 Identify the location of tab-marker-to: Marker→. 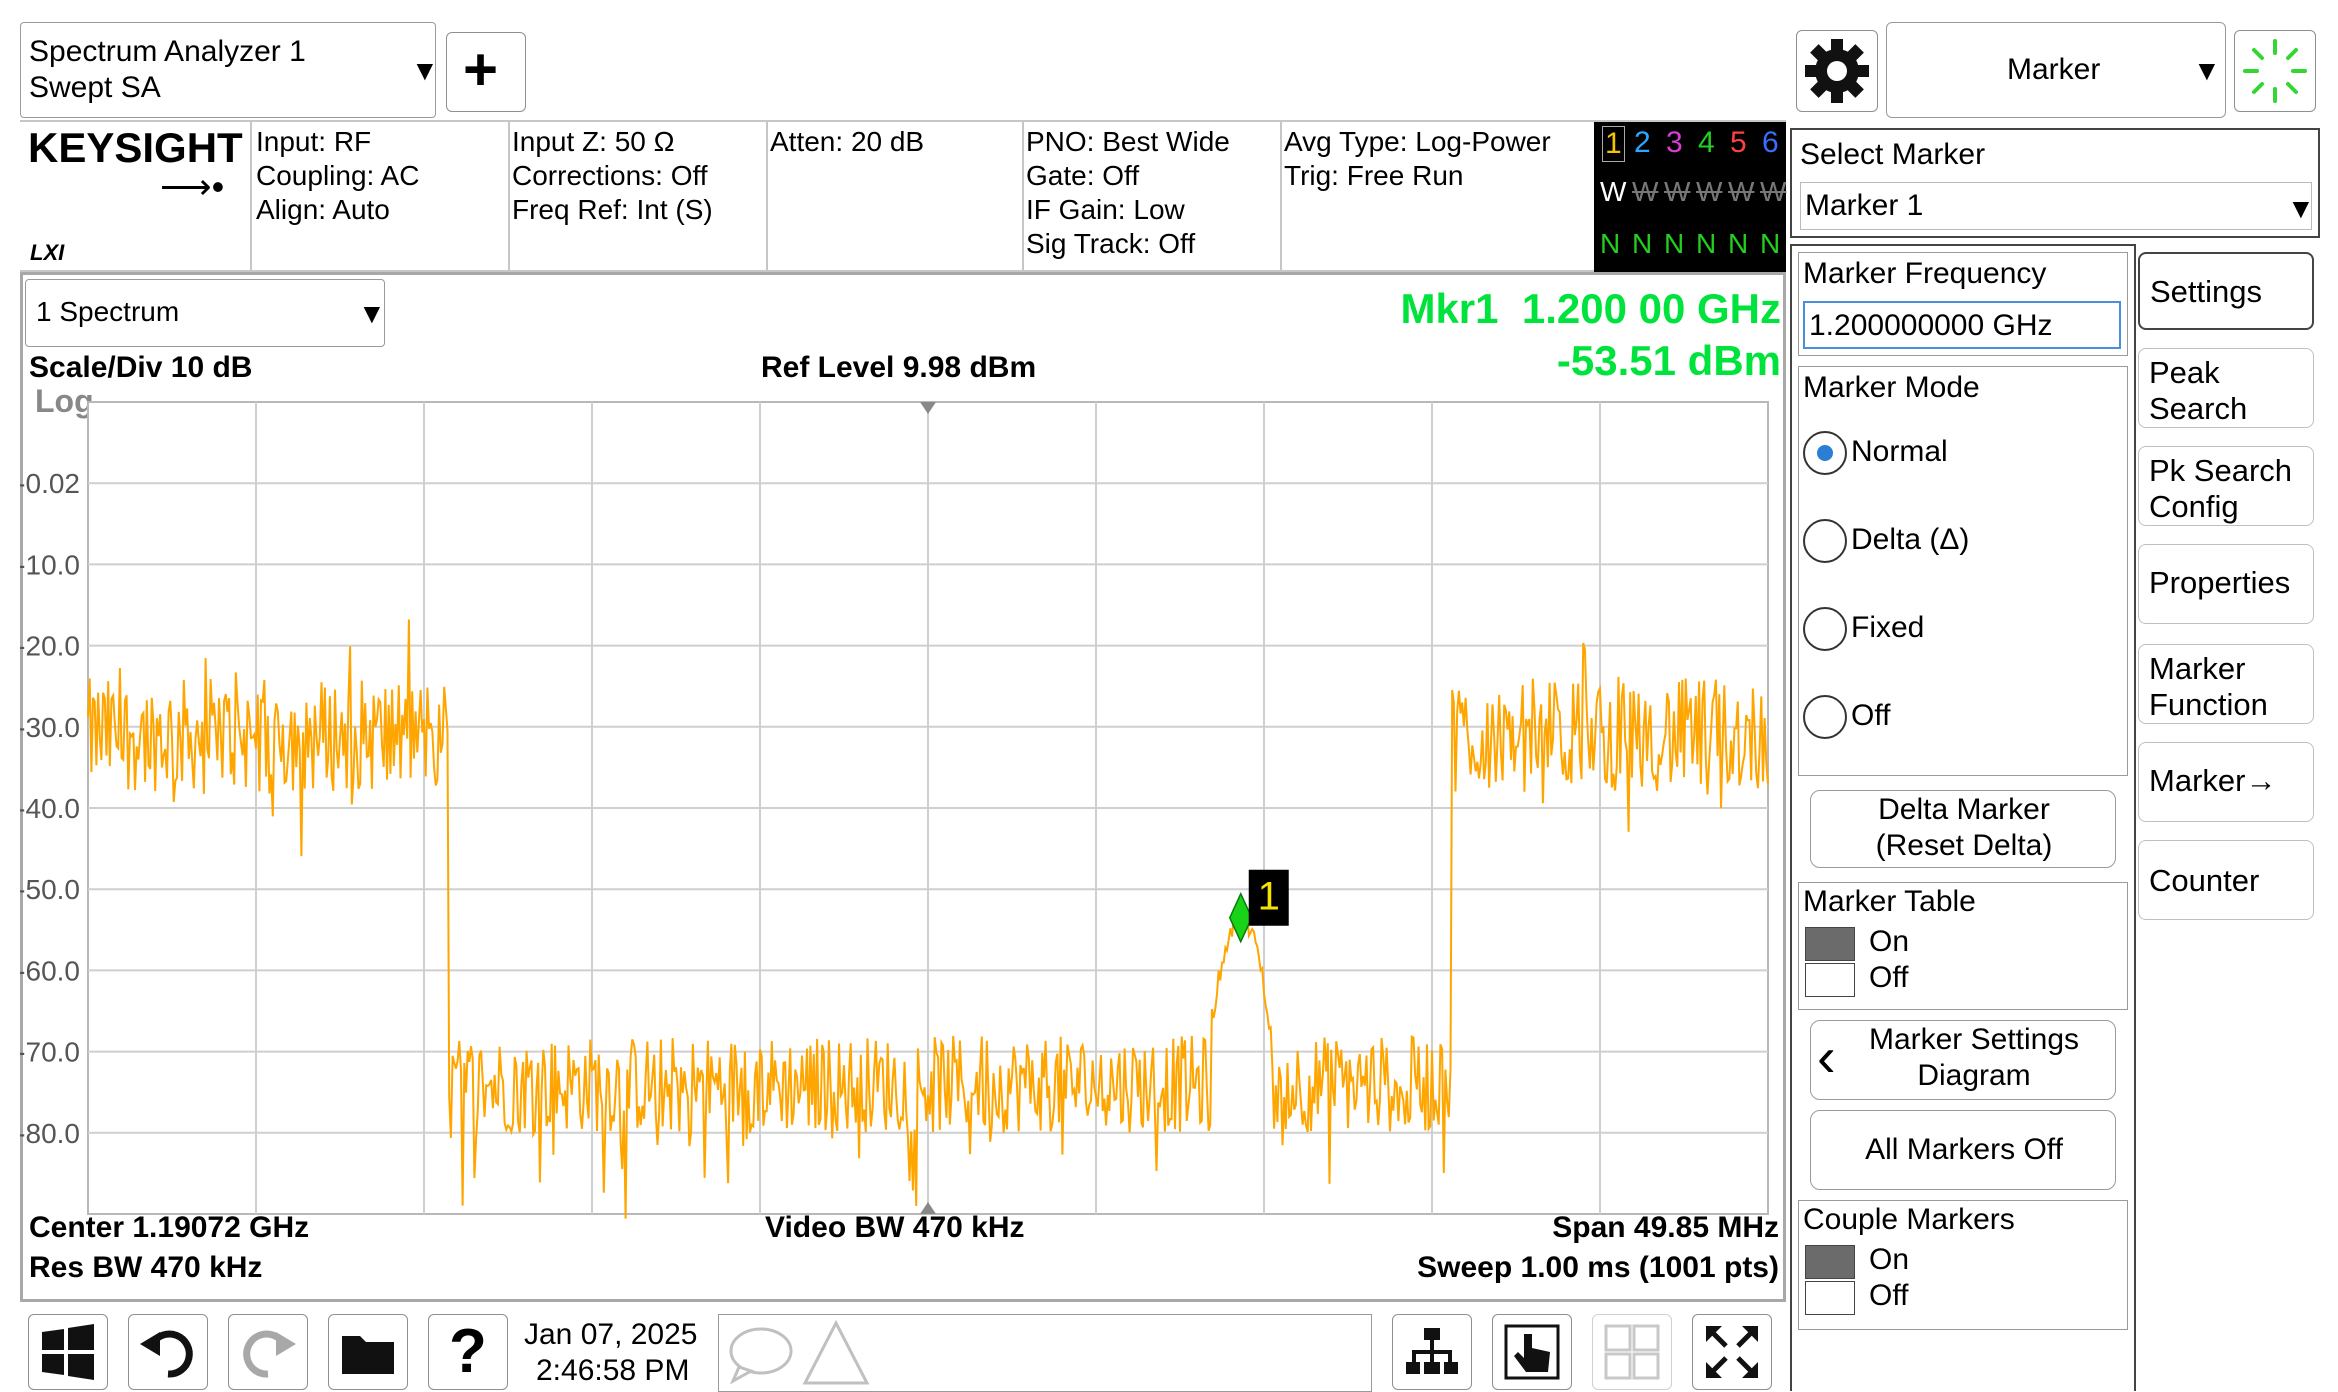
(2226, 782).